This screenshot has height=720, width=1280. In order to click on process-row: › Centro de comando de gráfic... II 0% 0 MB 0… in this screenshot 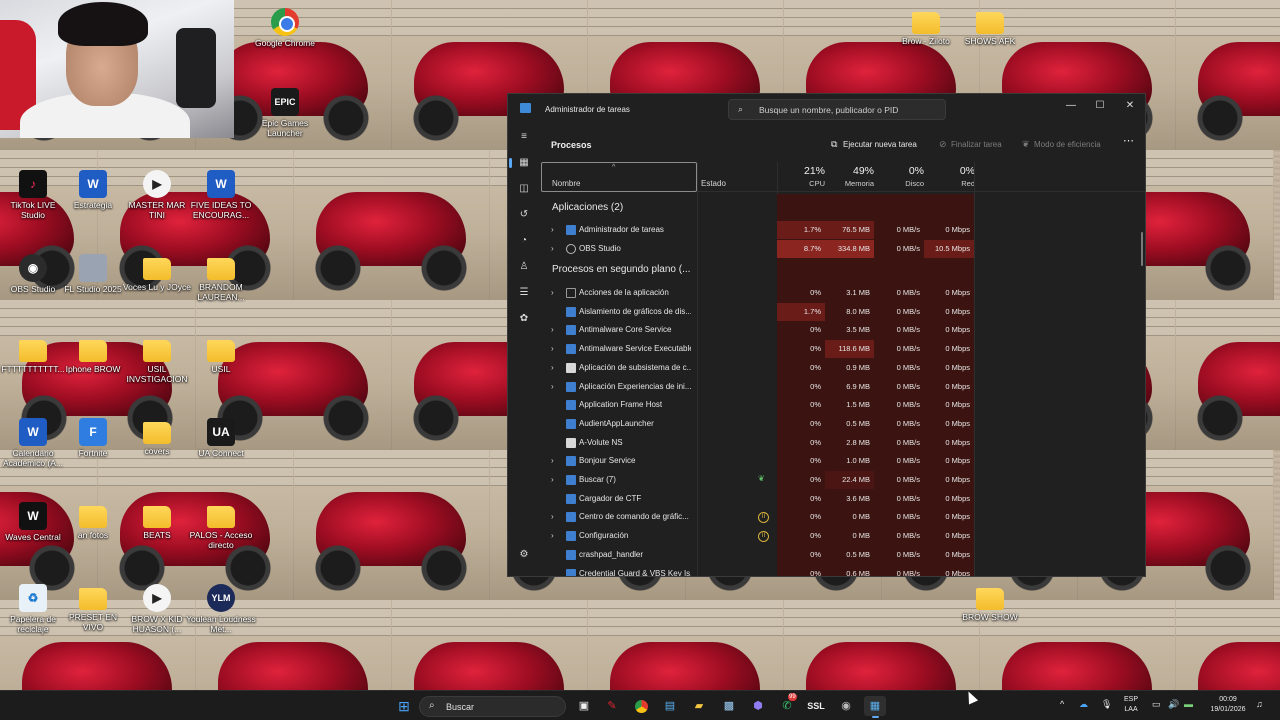, I will do `click(843, 517)`.